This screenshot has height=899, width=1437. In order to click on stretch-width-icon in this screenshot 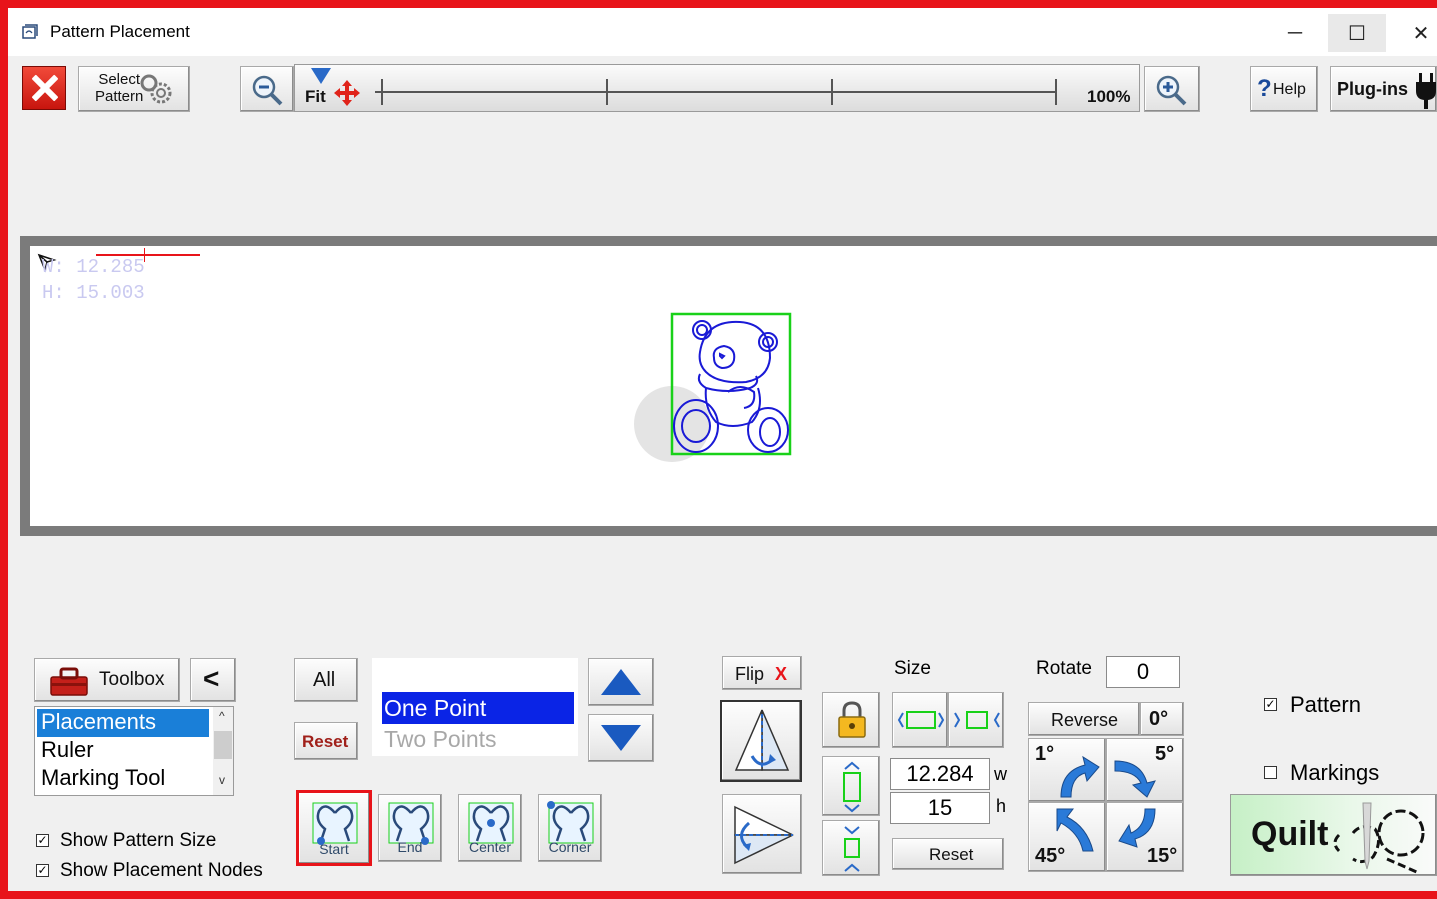, I will do `click(921, 720)`.